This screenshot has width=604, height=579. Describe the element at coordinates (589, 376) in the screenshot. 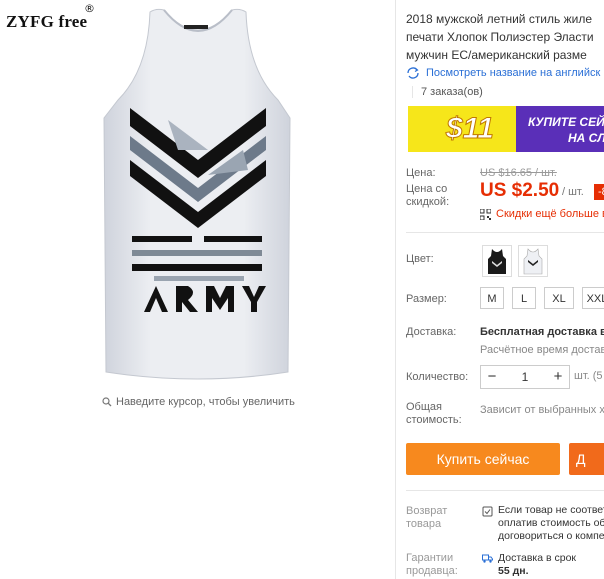

I see `quantity-note: шт. (5 н` at that location.